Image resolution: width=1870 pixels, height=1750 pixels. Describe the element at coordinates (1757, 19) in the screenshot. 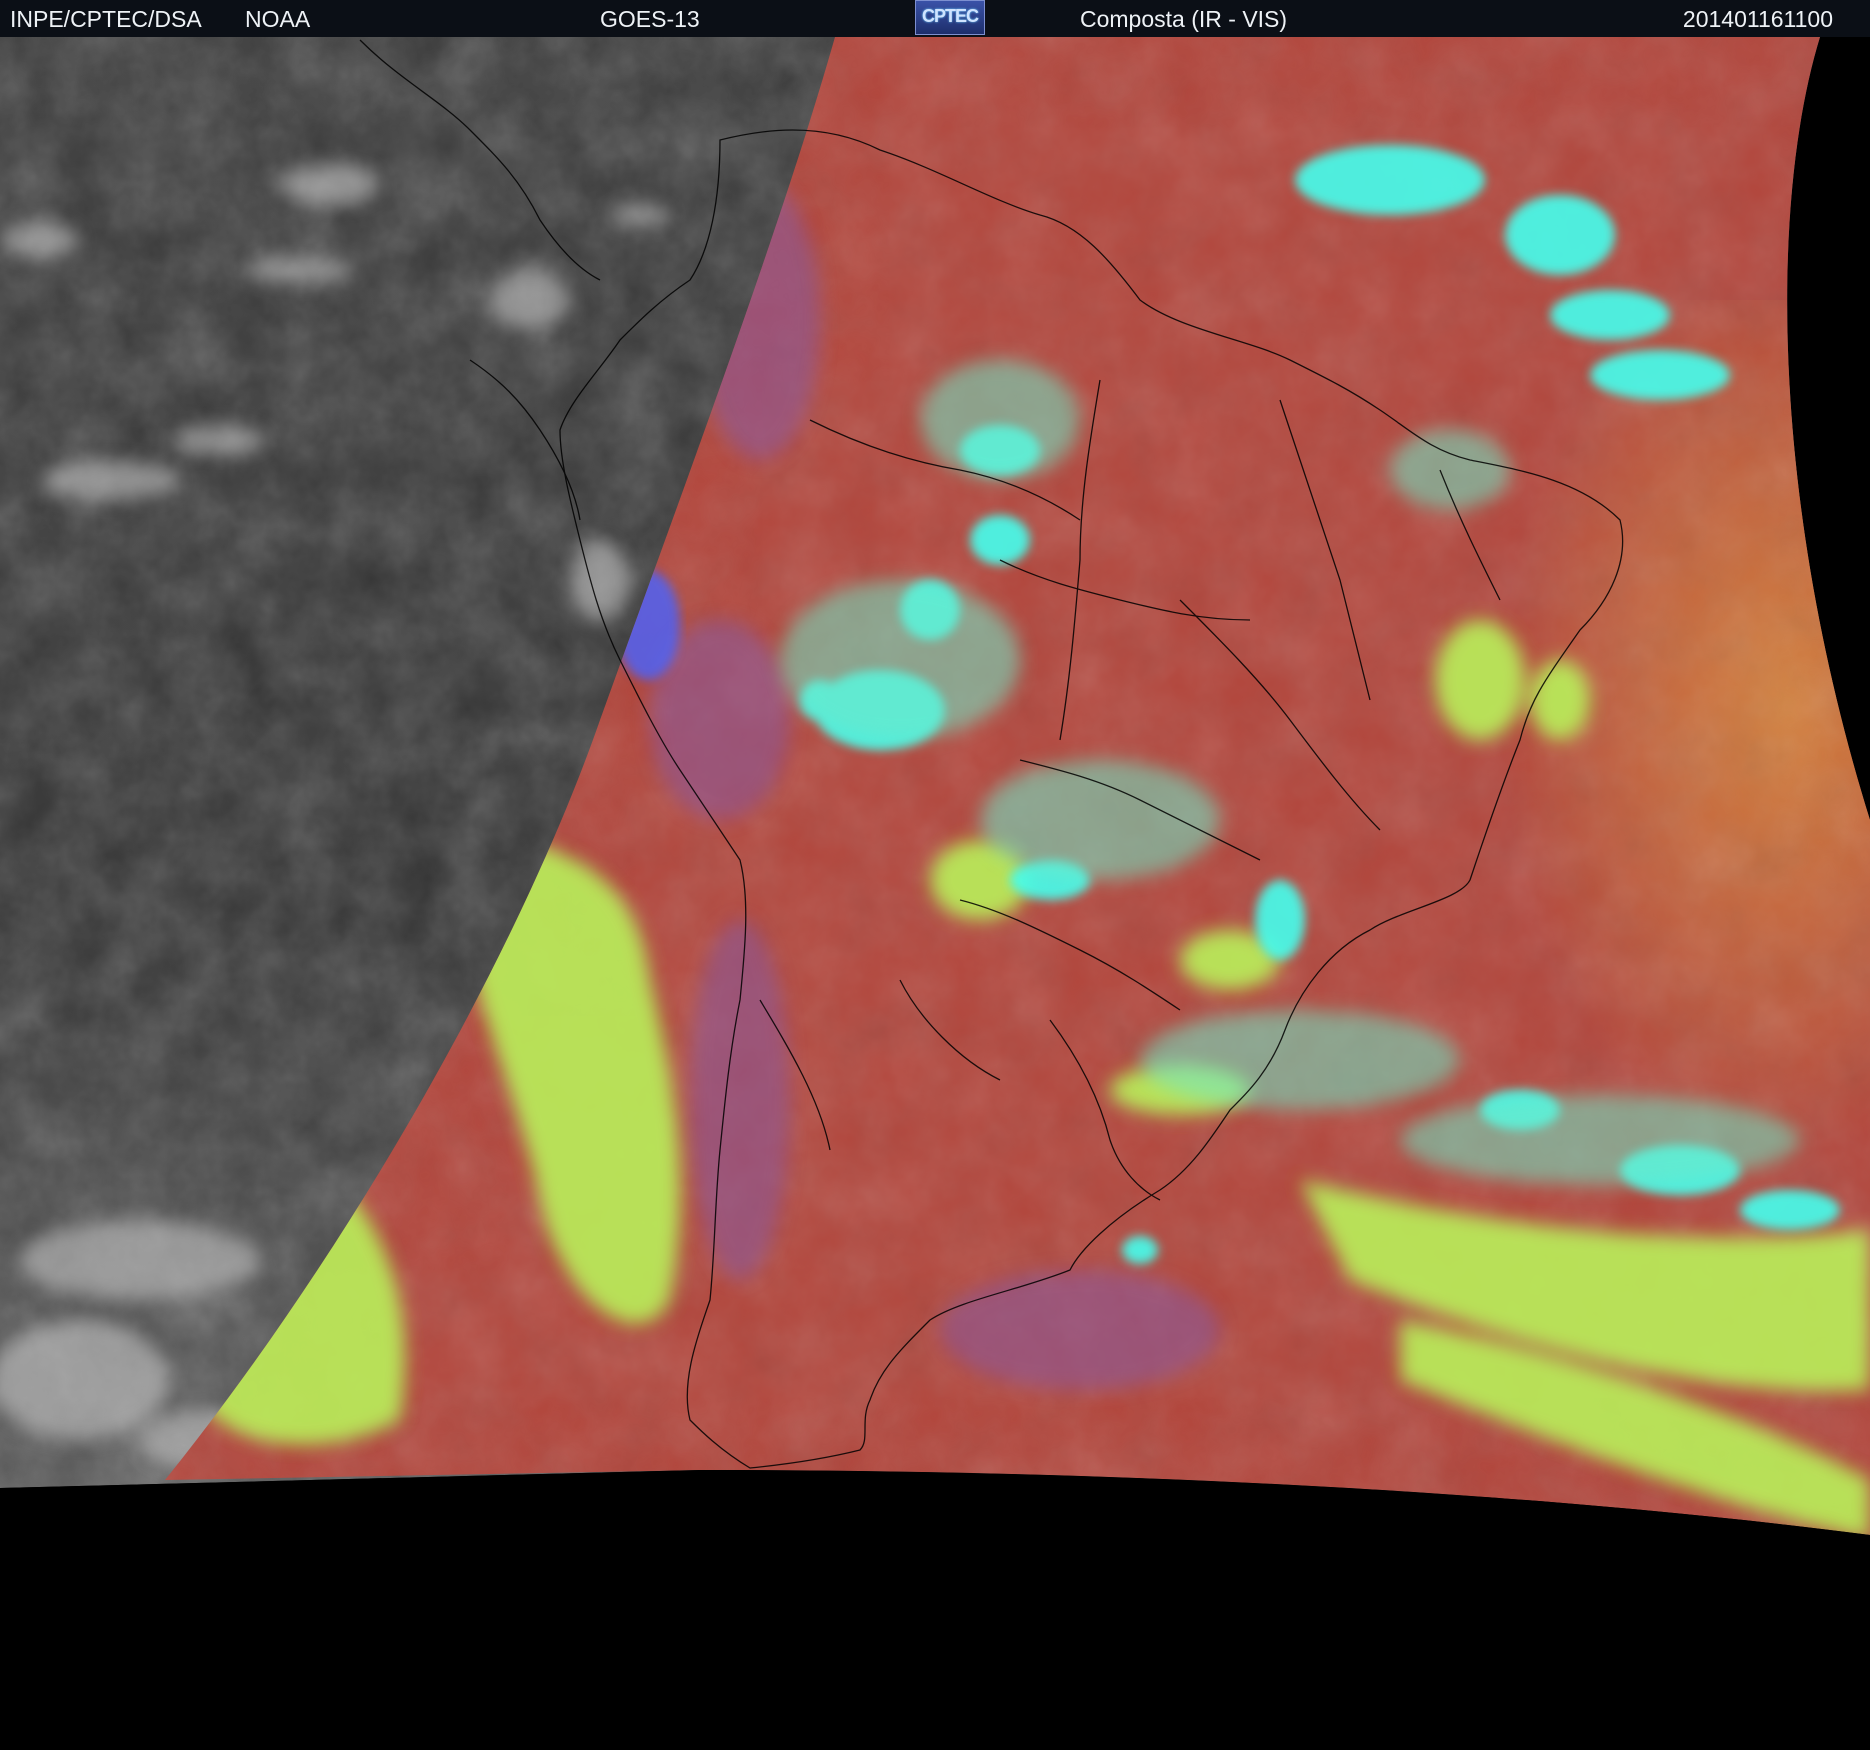

I see `timestamp-label: 201401161100` at that location.